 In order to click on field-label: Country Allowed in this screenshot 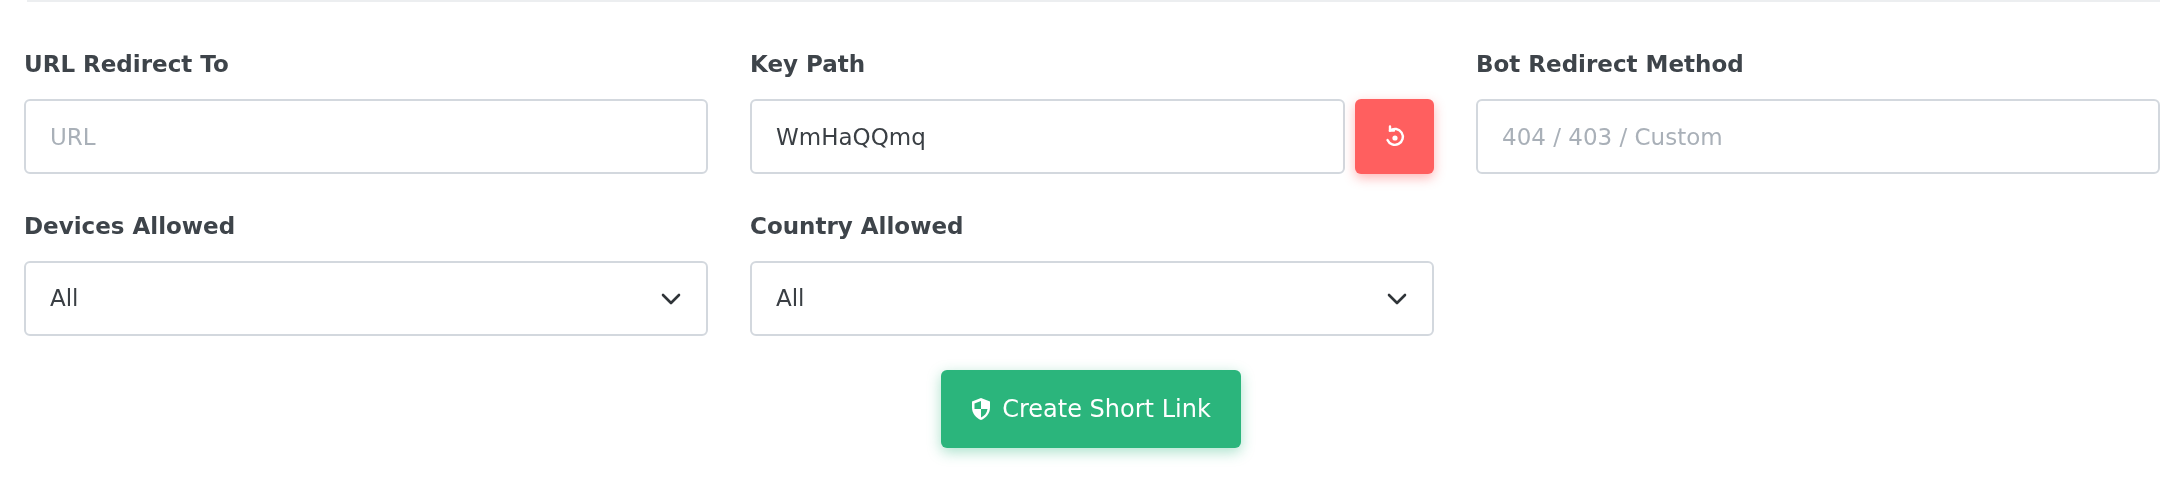, I will do `click(857, 226)`.